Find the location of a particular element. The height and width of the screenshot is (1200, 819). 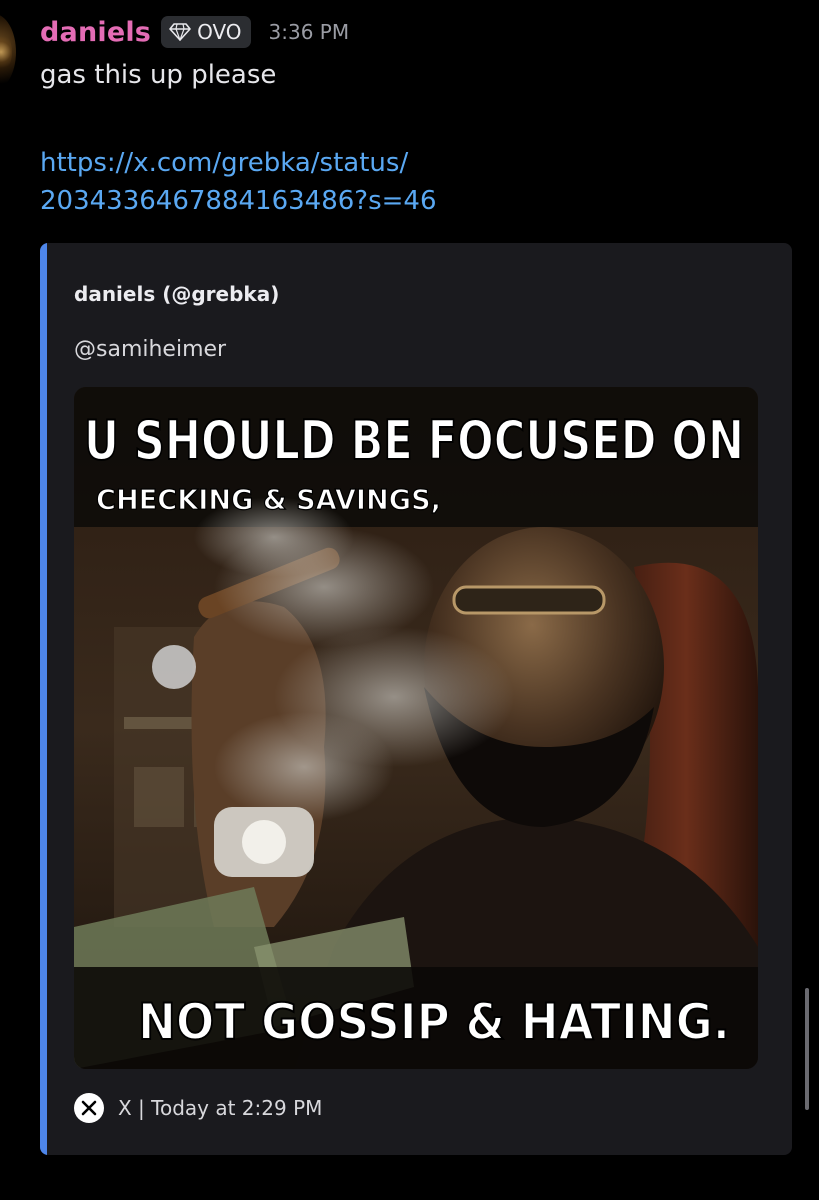

server-tag-badge: OVO is located at coordinates (206, 32).